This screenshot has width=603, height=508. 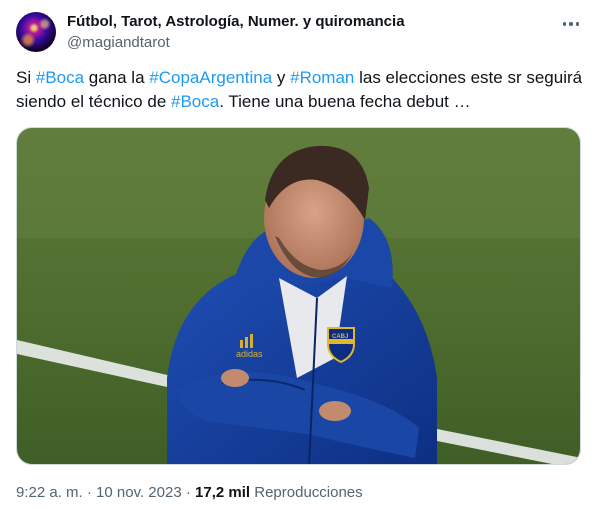 I want to click on tweet-time: 9:22 a. m., so click(x=49, y=492).